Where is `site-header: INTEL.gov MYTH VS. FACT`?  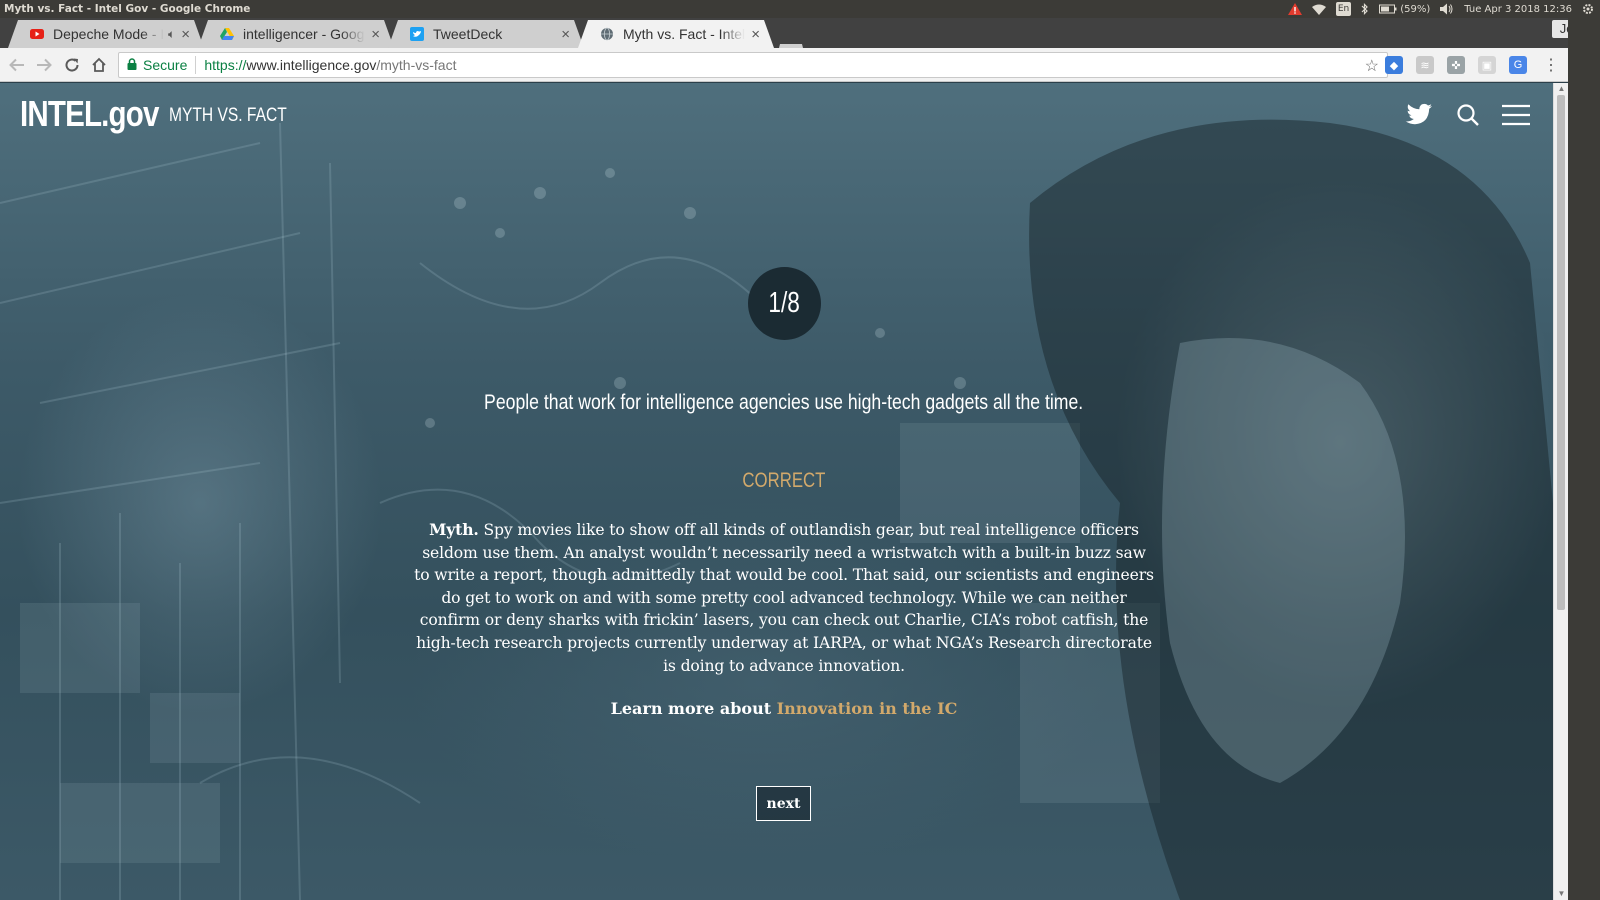
site-header: INTEL.gov MYTH VS. FACT is located at coordinates (776, 118).